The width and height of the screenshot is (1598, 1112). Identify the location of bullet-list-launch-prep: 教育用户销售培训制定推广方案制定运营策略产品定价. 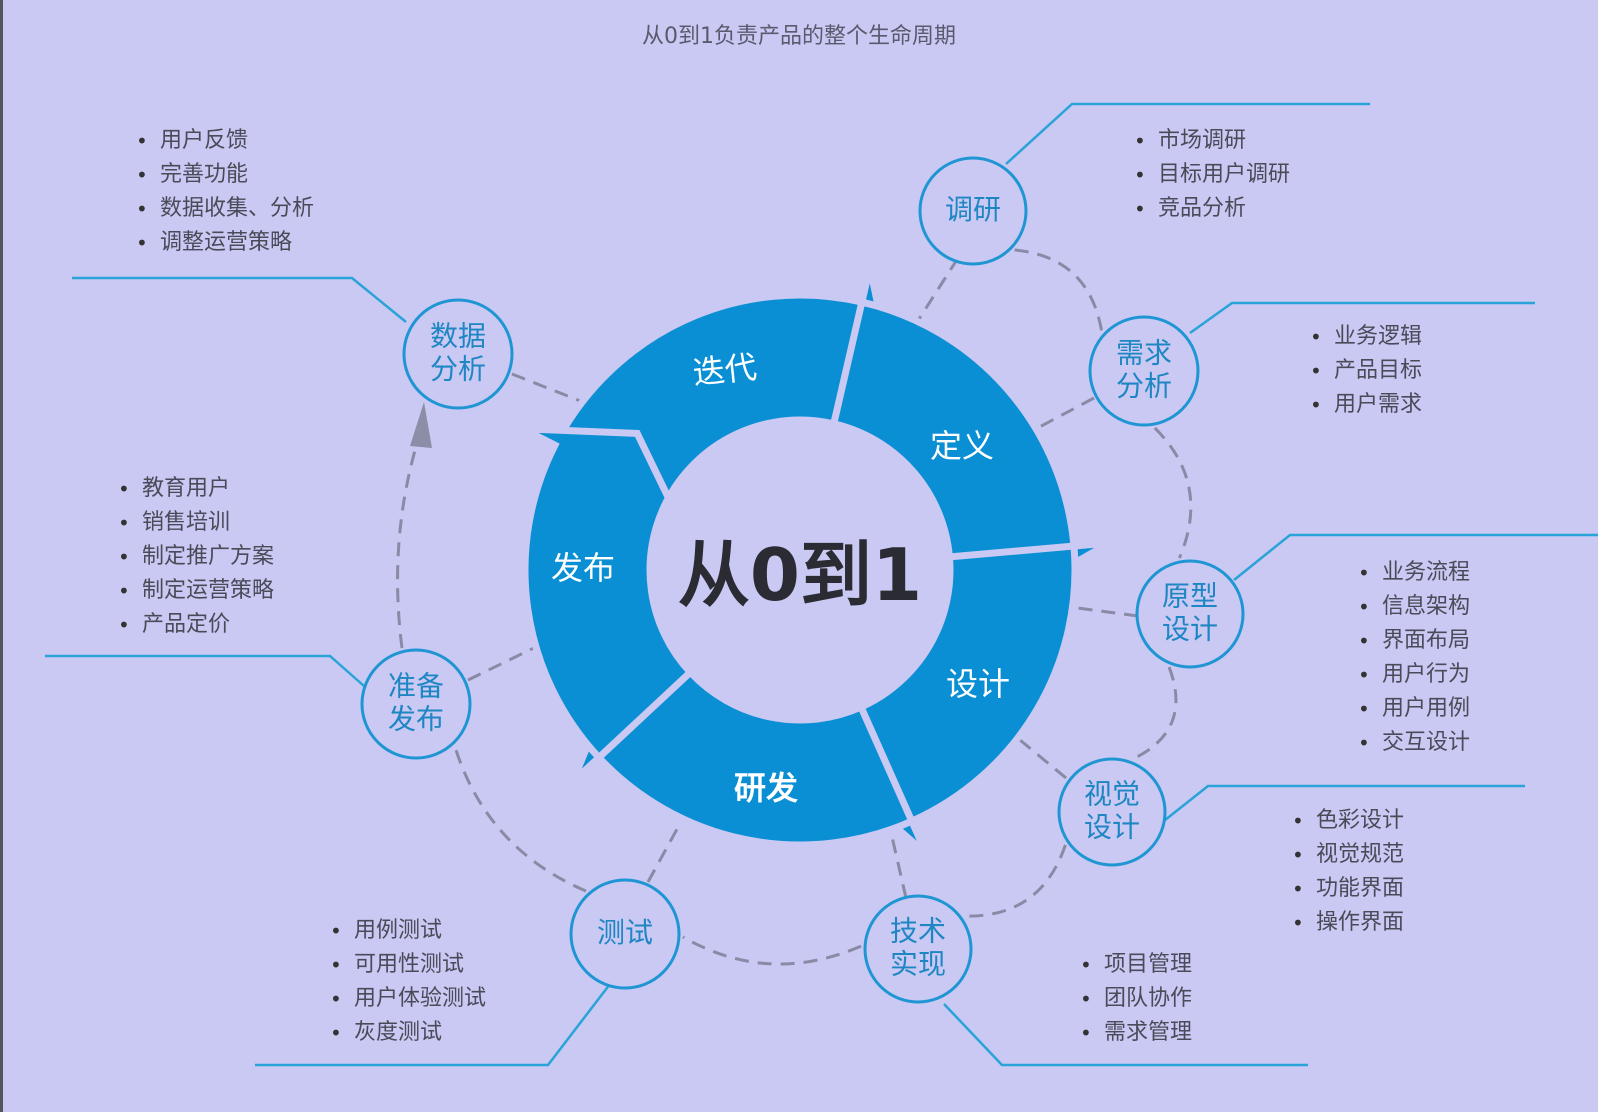
(195, 557).